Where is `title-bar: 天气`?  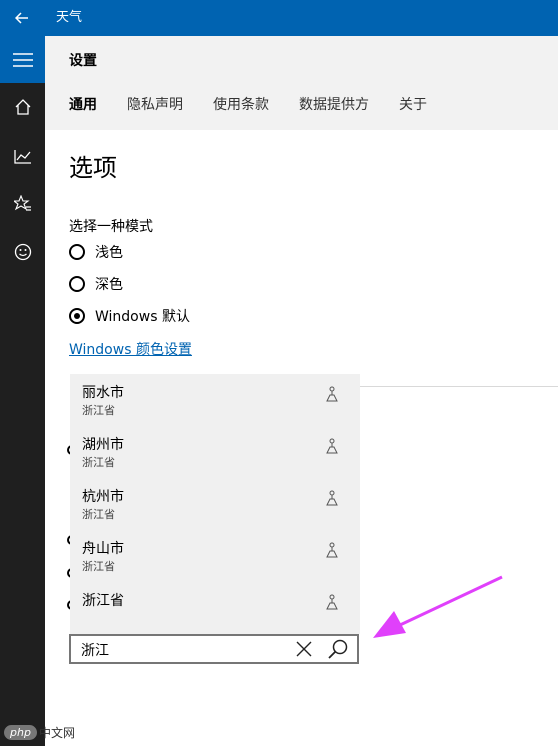 title-bar: 天气 is located at coordinates (279, 18).